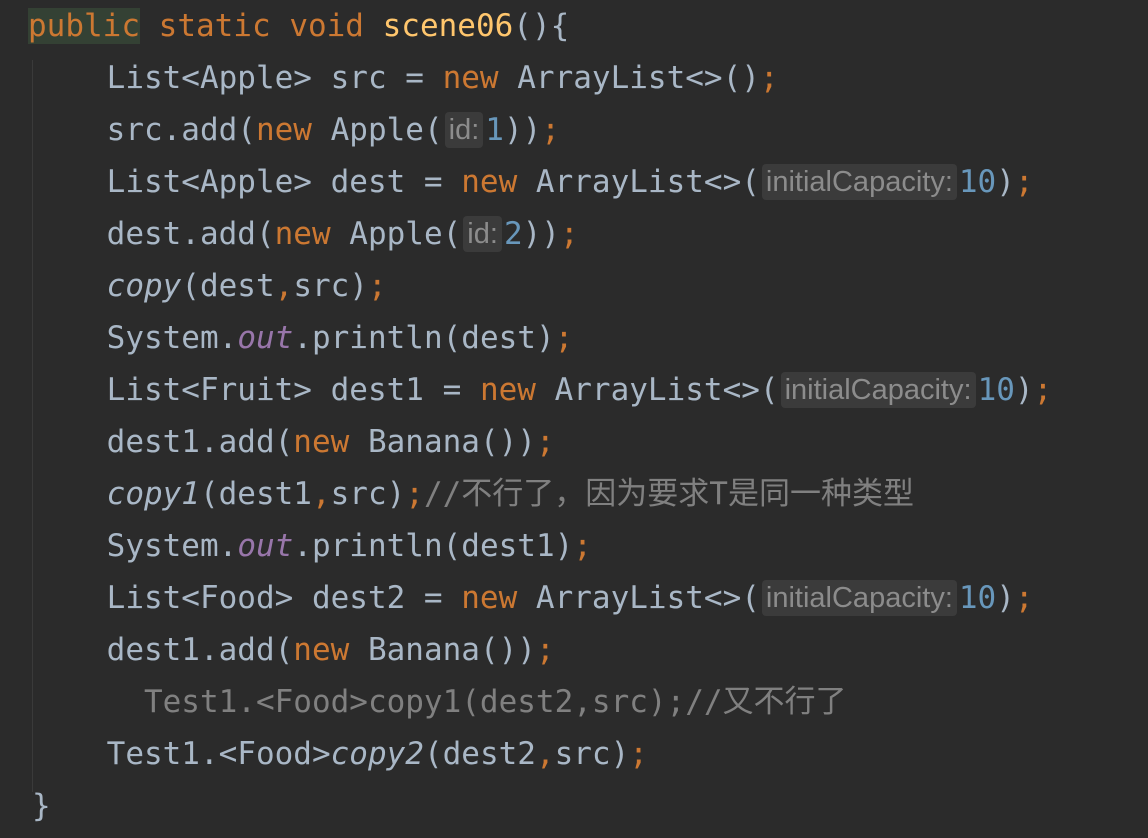 The width and height of the screenshot is (1148, 838). I want to click on code-line-11: System.out.println(dest1);, so click(312, 546).